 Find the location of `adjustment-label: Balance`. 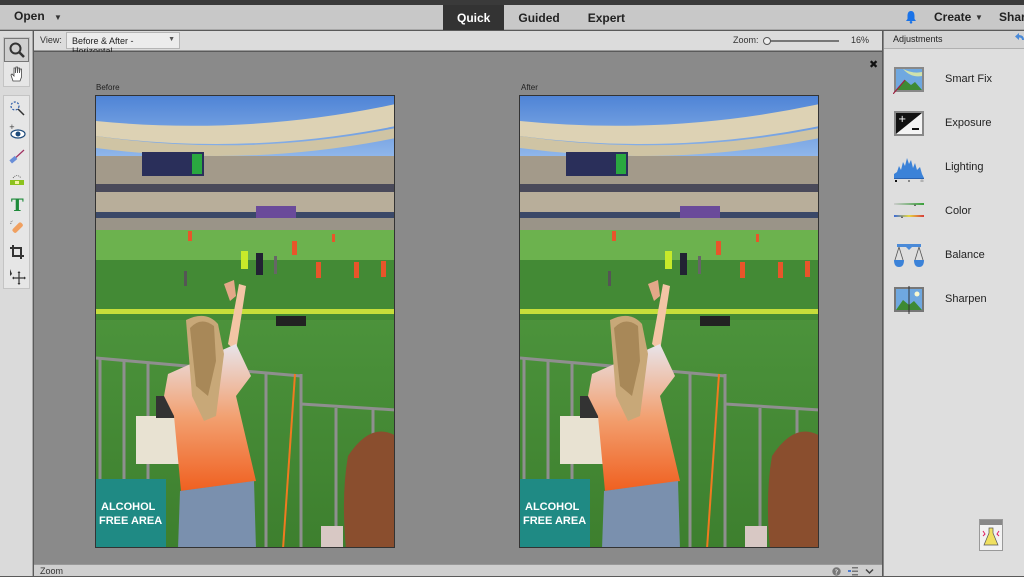

adjustment-label: Balance is located at coordinates (965, 255).